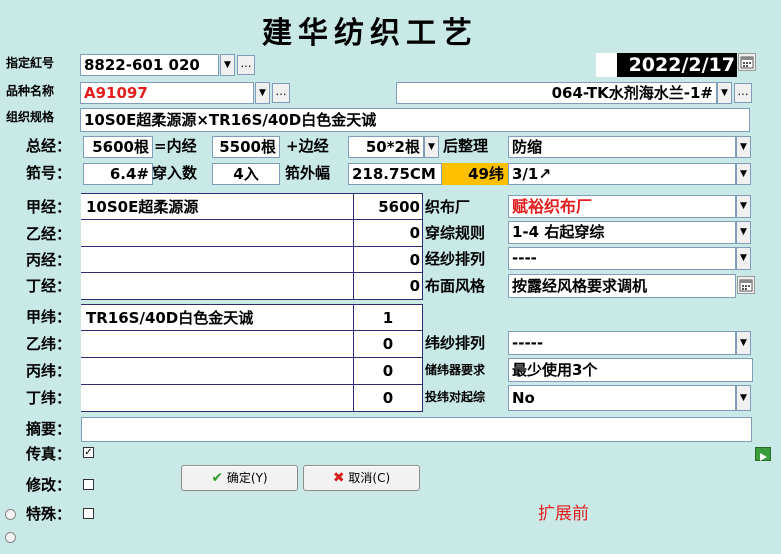 Image resolution: width=781 pixels, height=554 pixels. Describe the element at coordinates (724, 93) in the screenshot. I see `variety-color-dropdown: ▼` at that location.